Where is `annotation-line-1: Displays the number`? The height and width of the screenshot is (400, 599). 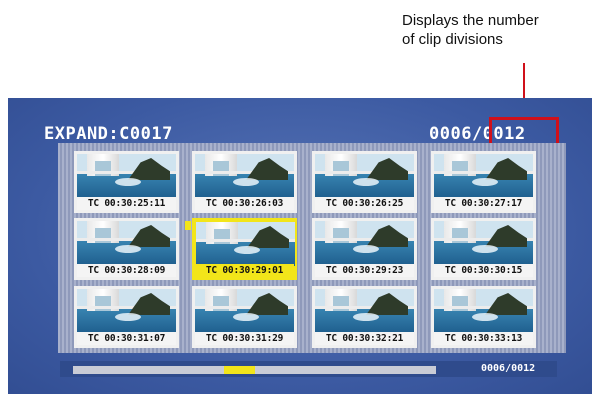
annotation-line-1: Displays the number is located at coordinates (470, 20).